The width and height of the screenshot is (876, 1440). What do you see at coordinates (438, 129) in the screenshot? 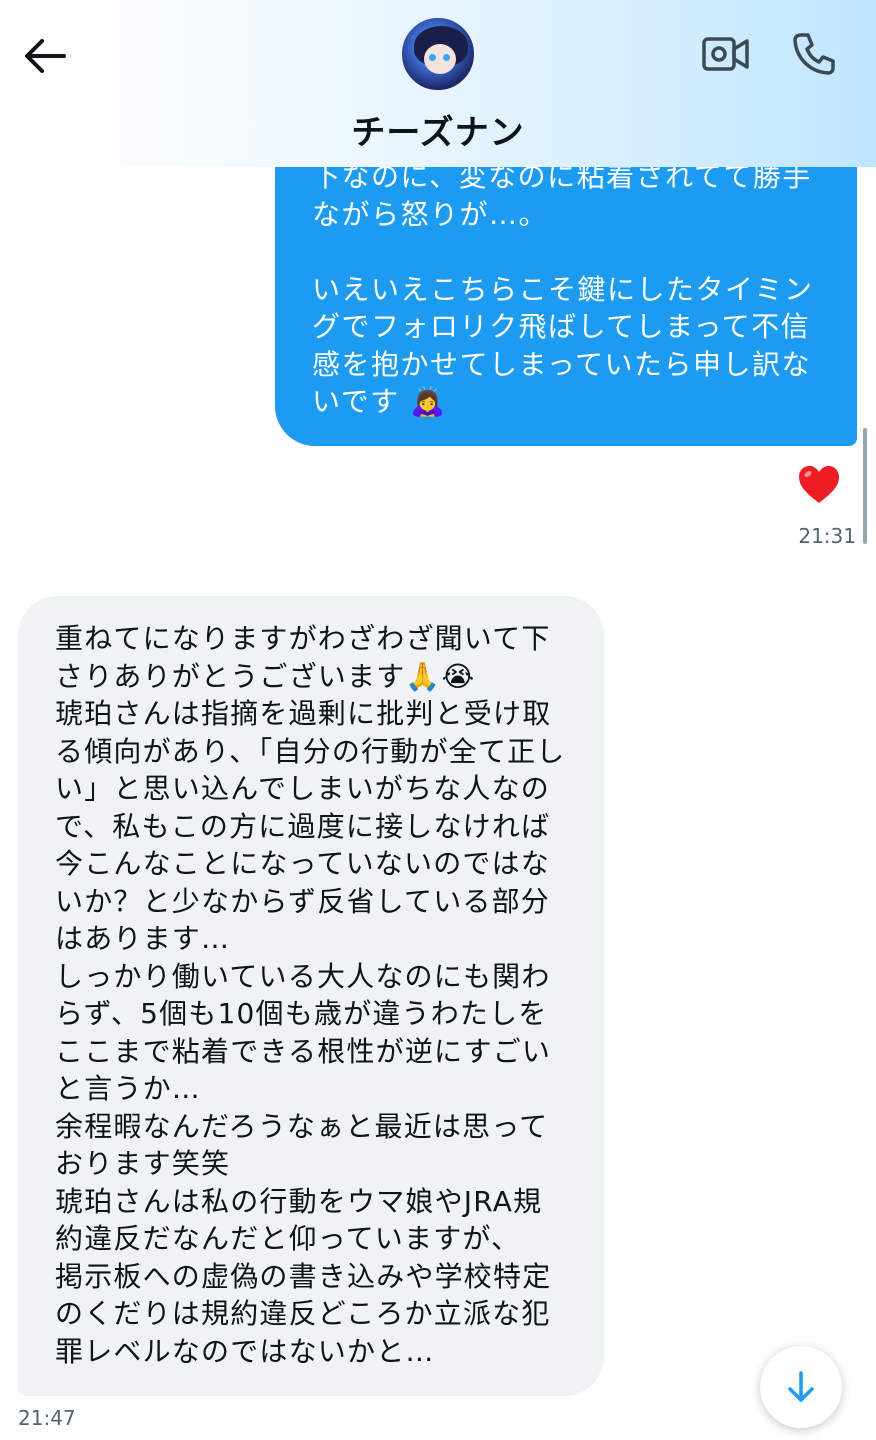
I see `contact-name: チーズナン` at bounding box center [438, 129].